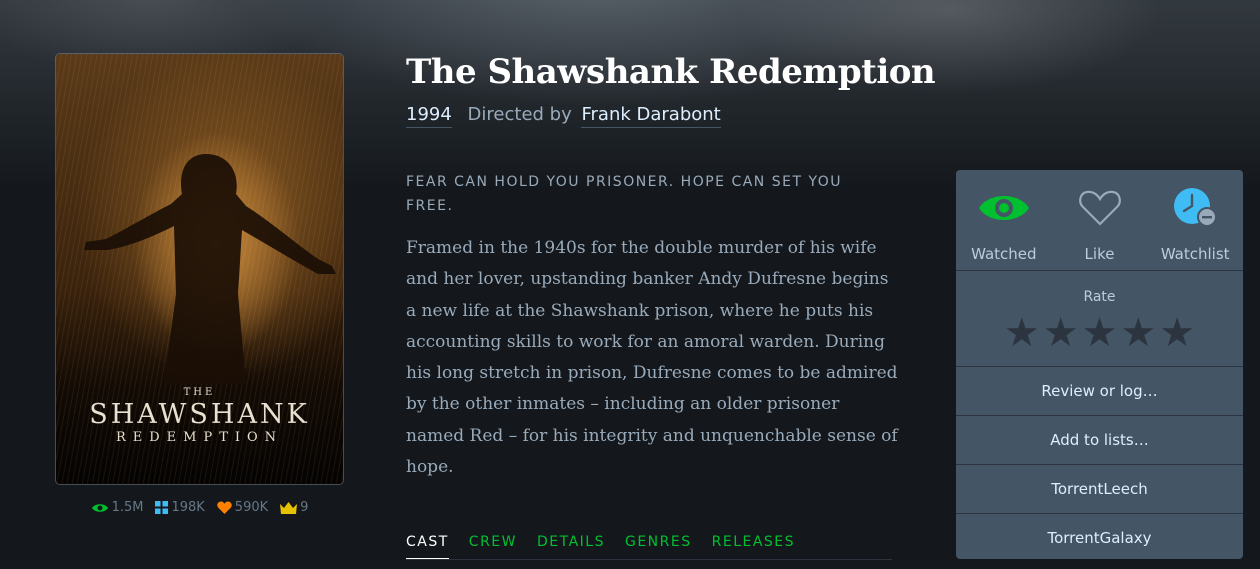 The width and height of the screenshot is (1260, 569). Describe the element at coordinates (1099, 208) in the screenshot. I see `heart-outline-icon` at that location.